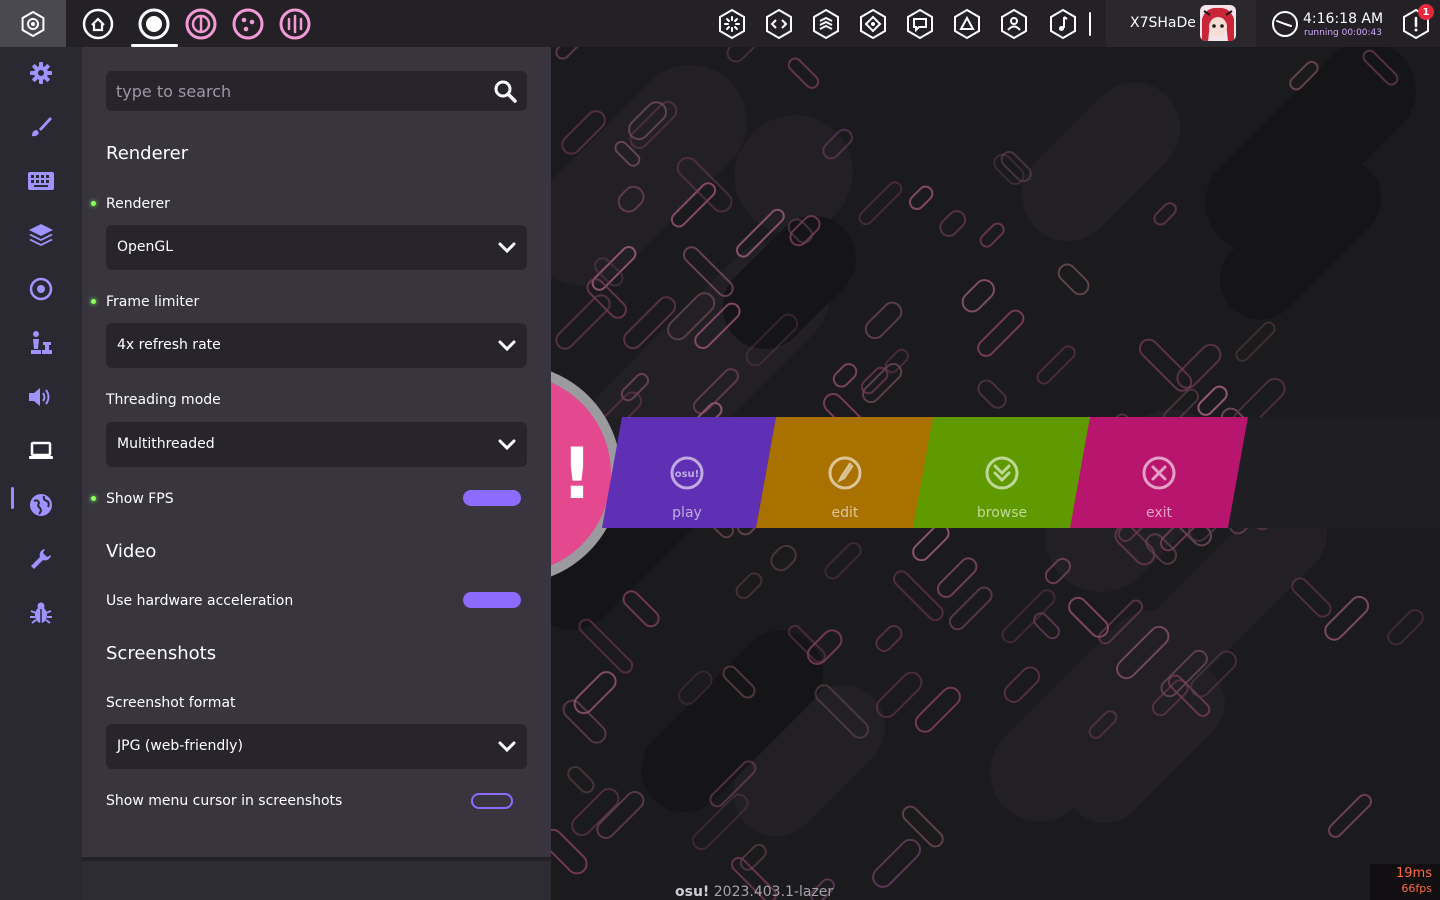 The width and height of the screenshot is (1440, 900). I want to click on circle-target-icon, so click(41, 289).